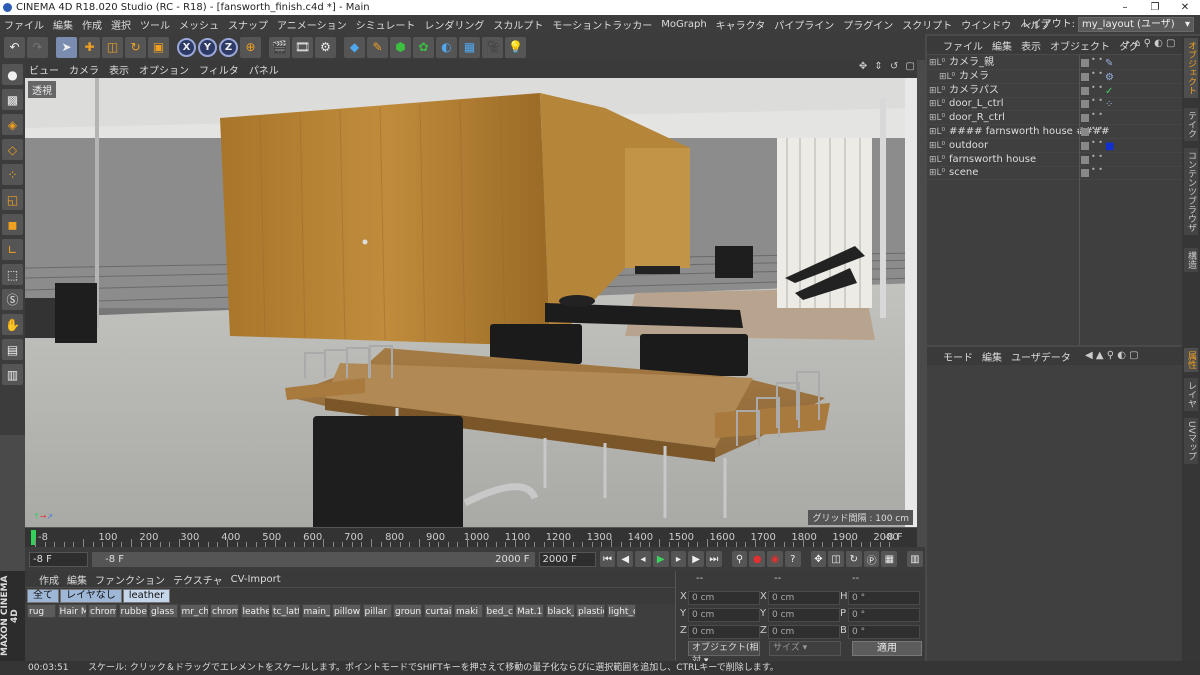 Image resolution: width=1200 pixels, height=675 pixels. I want to click on material-swatch: mr_ch, so click(194, 611).